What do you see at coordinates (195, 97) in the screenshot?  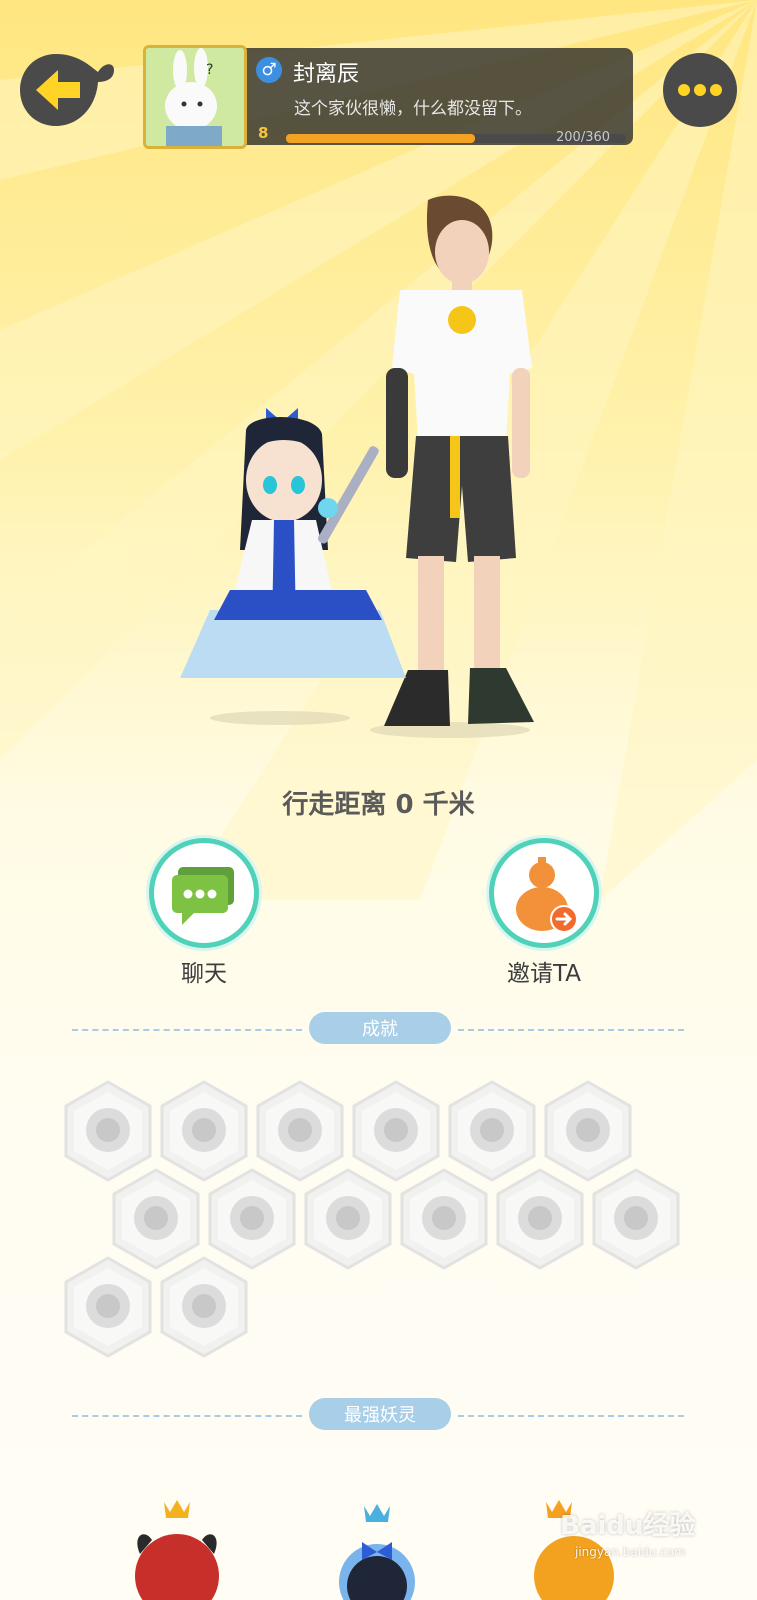 I see `avatar: ?` at bounding box center [195, 97].